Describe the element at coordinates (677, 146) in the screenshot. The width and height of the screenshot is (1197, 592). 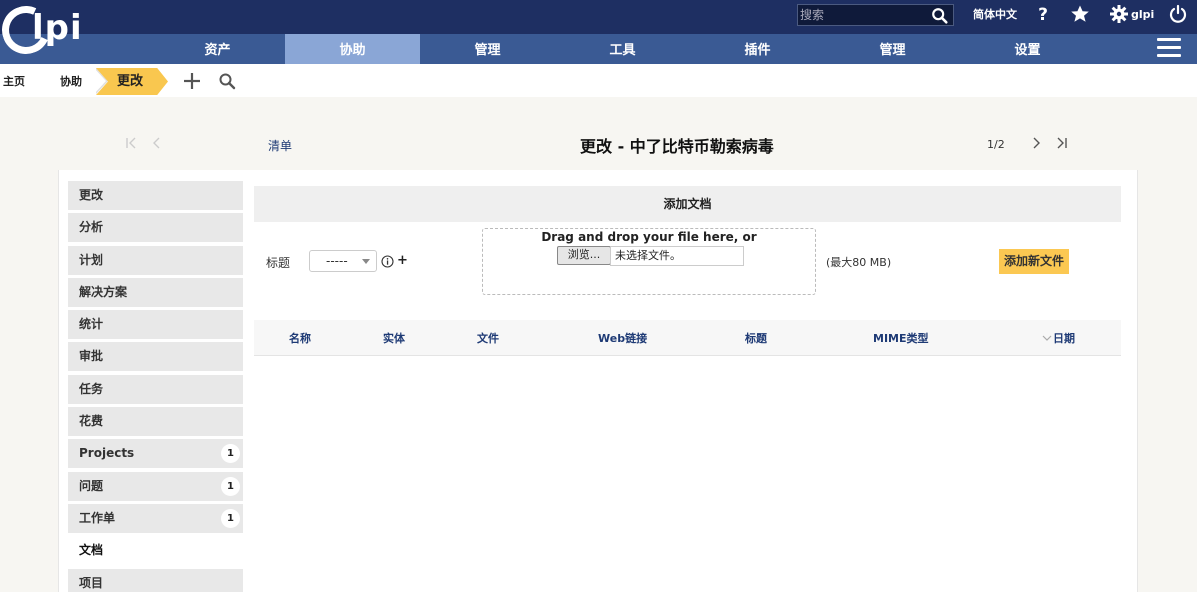
I see `page-title: 更改 - 中了比特币勒索病毒` at that location.